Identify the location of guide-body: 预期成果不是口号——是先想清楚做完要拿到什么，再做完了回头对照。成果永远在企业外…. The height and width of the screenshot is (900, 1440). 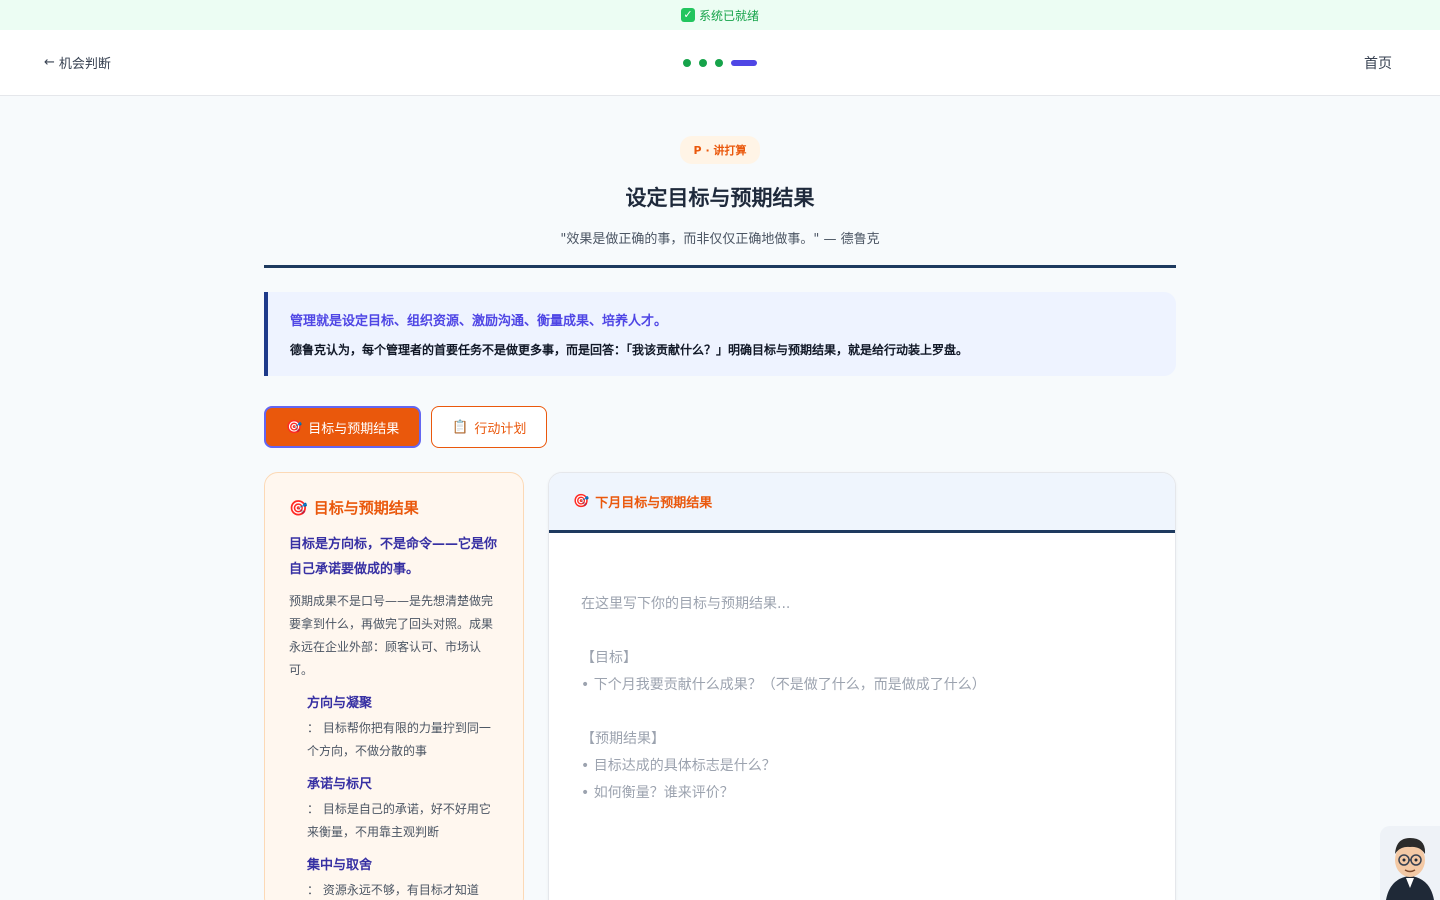
(391, 635).